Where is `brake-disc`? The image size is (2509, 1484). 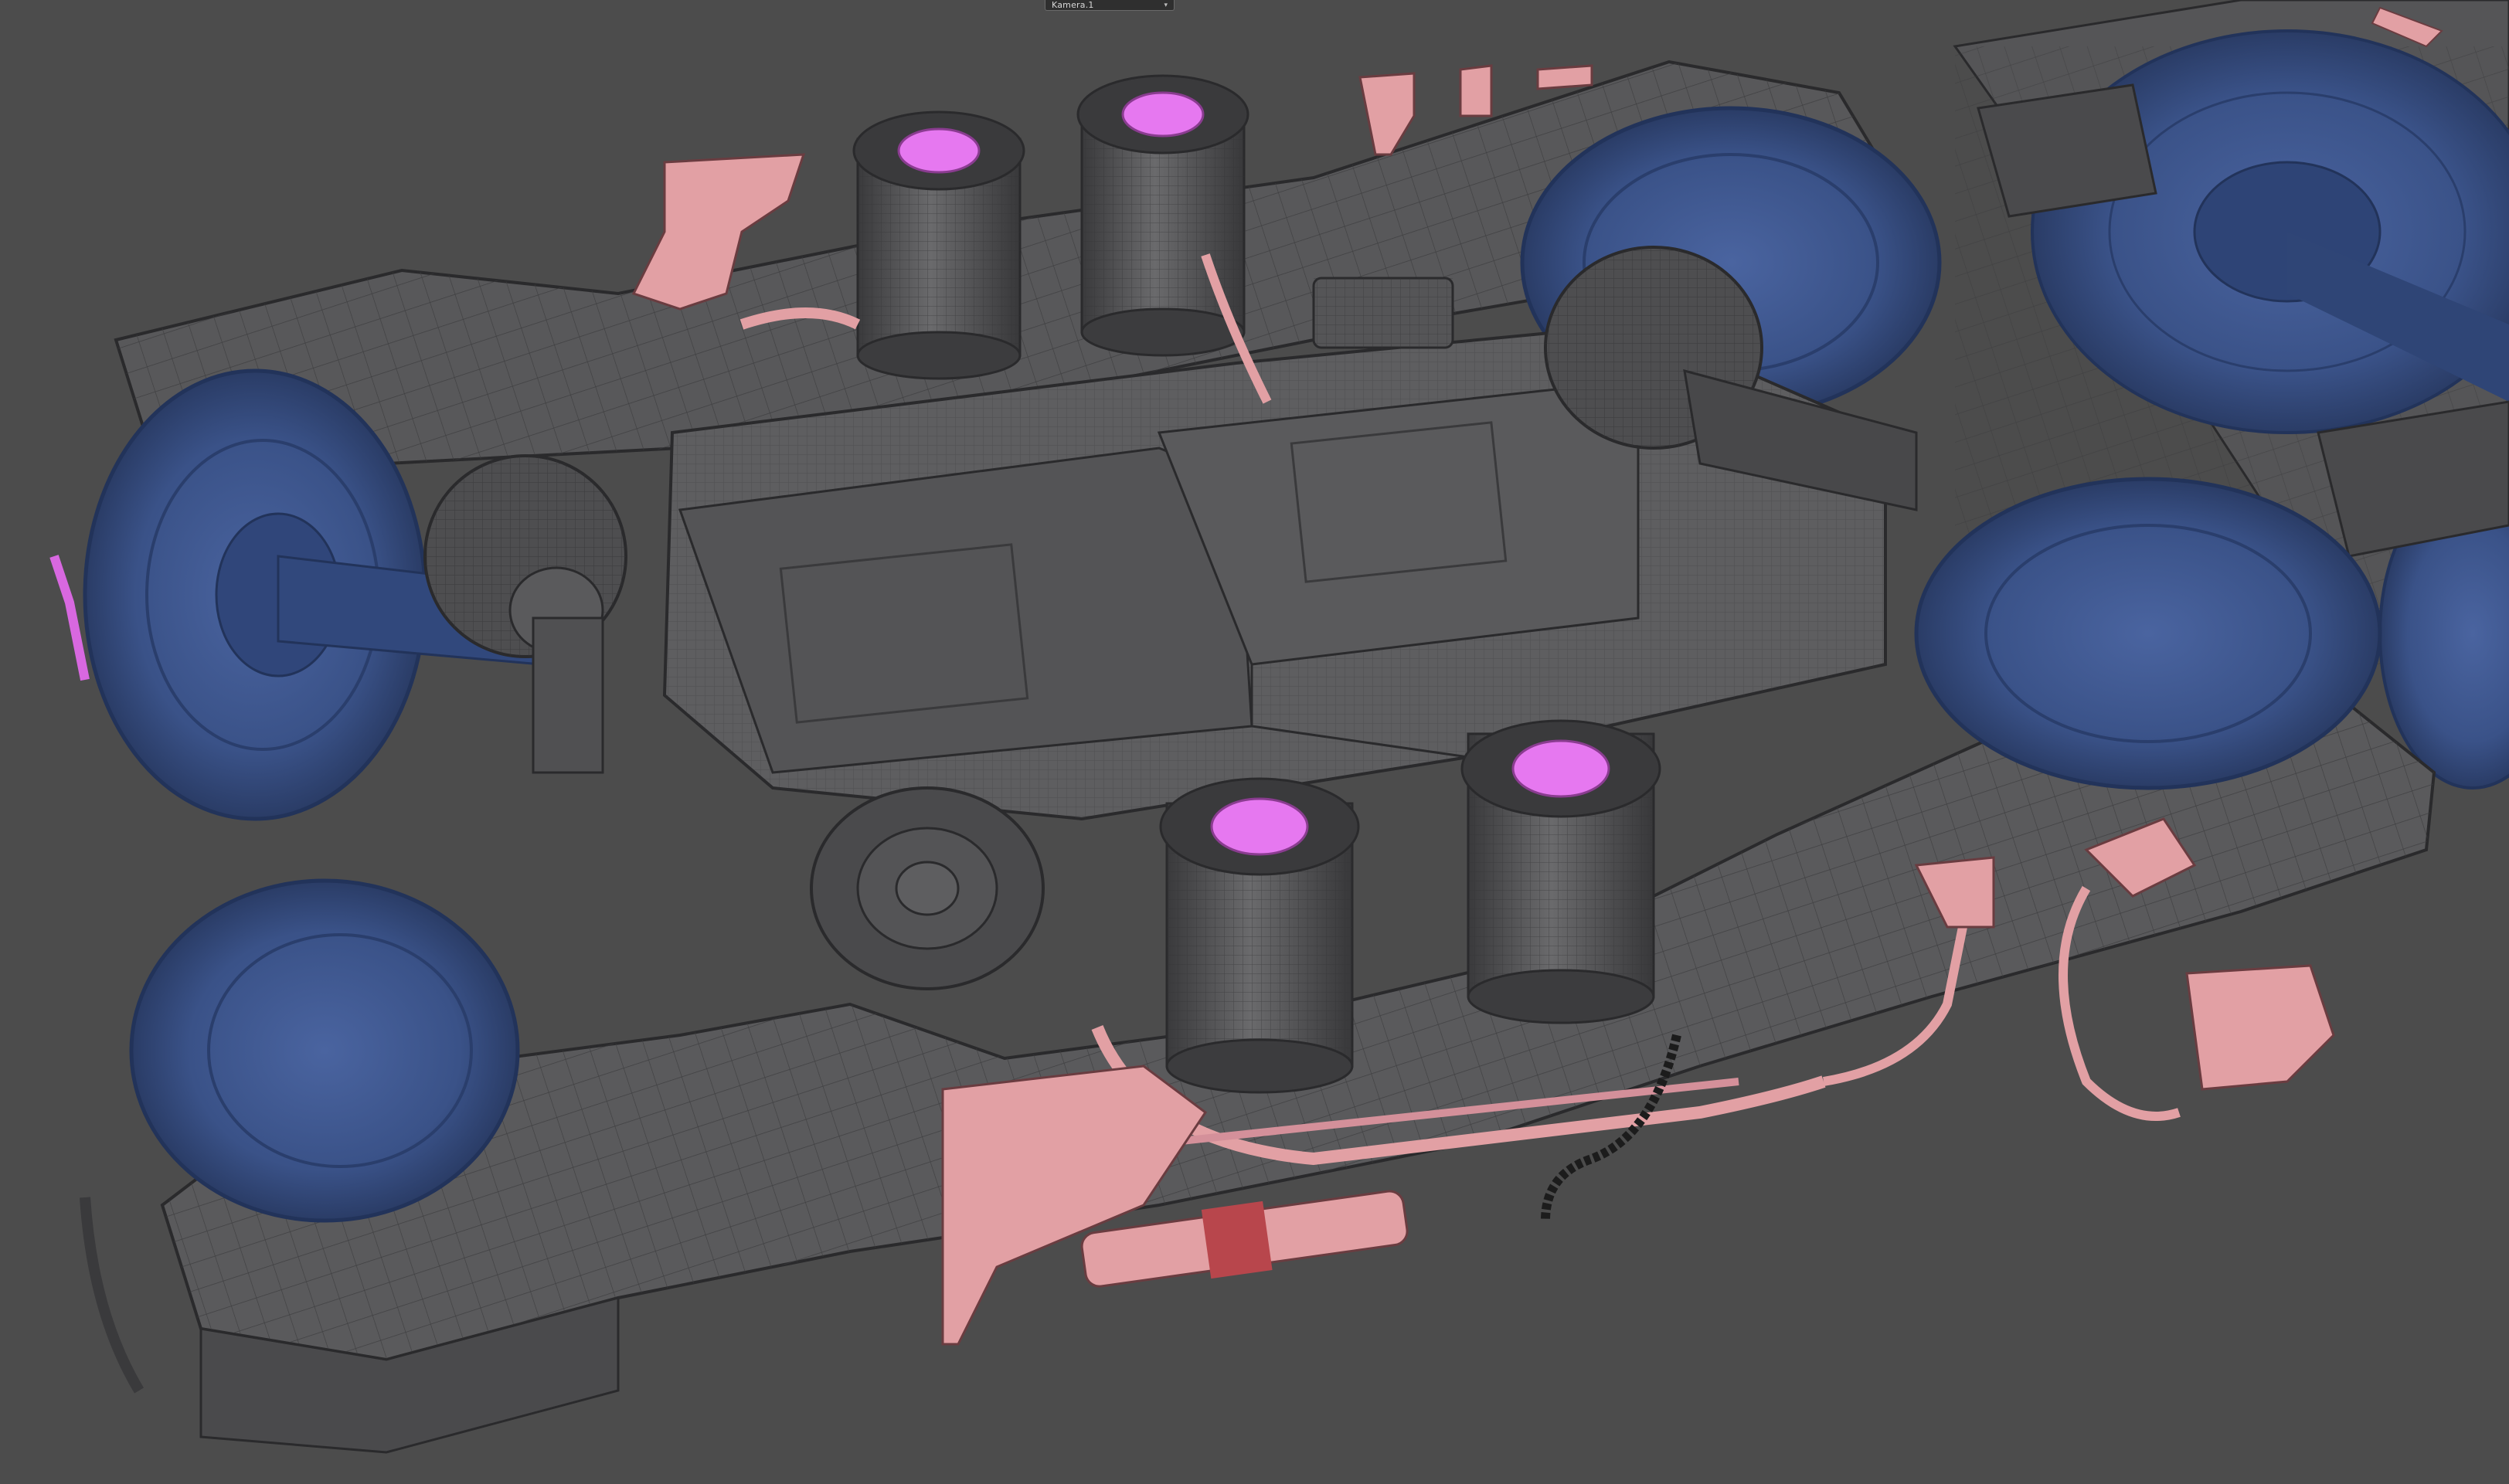
brake-disc is located at coordinates (927, 888).